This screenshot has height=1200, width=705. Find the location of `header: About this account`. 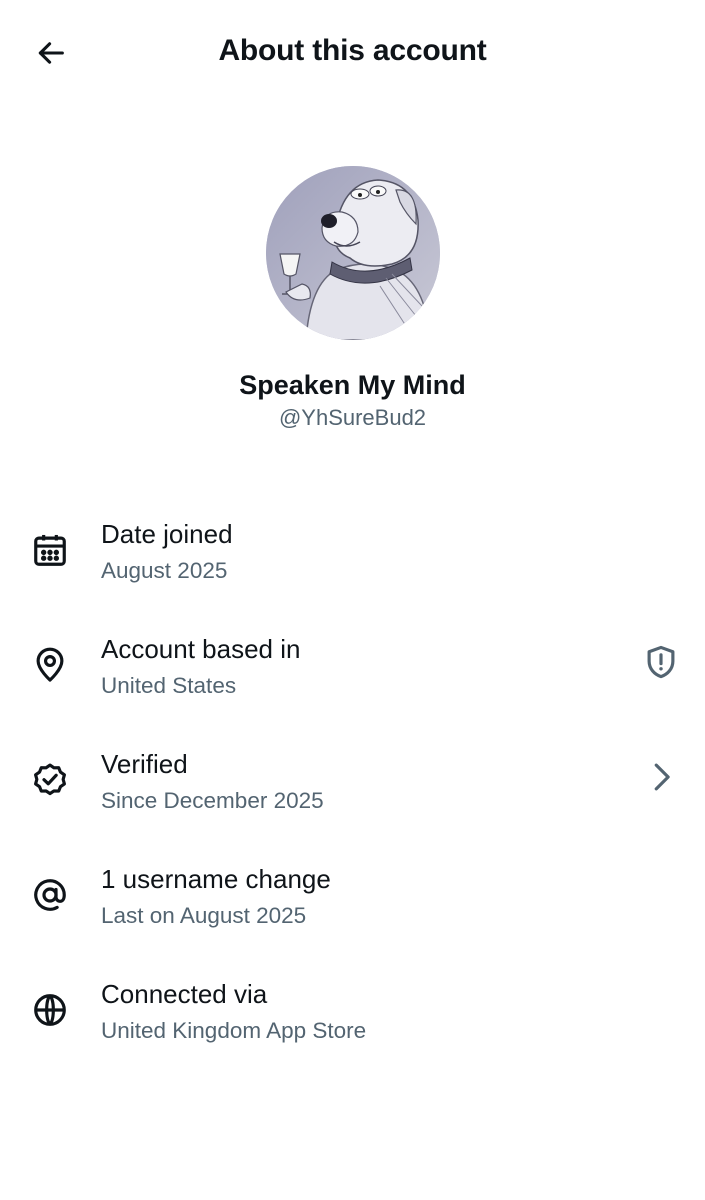

header: About this account is located at coordinates (352, 53).